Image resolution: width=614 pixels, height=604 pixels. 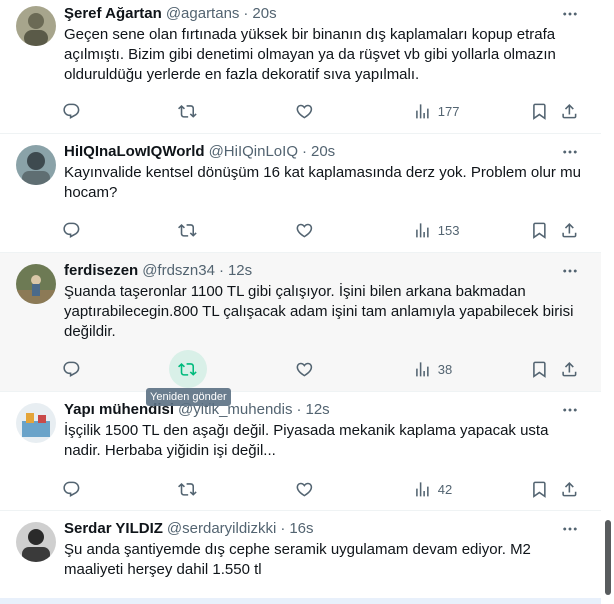 What do you see at coordinates (203, 14) in the screenshot?
I see `author-handle: @agartans` at bounding box center [203, 14].